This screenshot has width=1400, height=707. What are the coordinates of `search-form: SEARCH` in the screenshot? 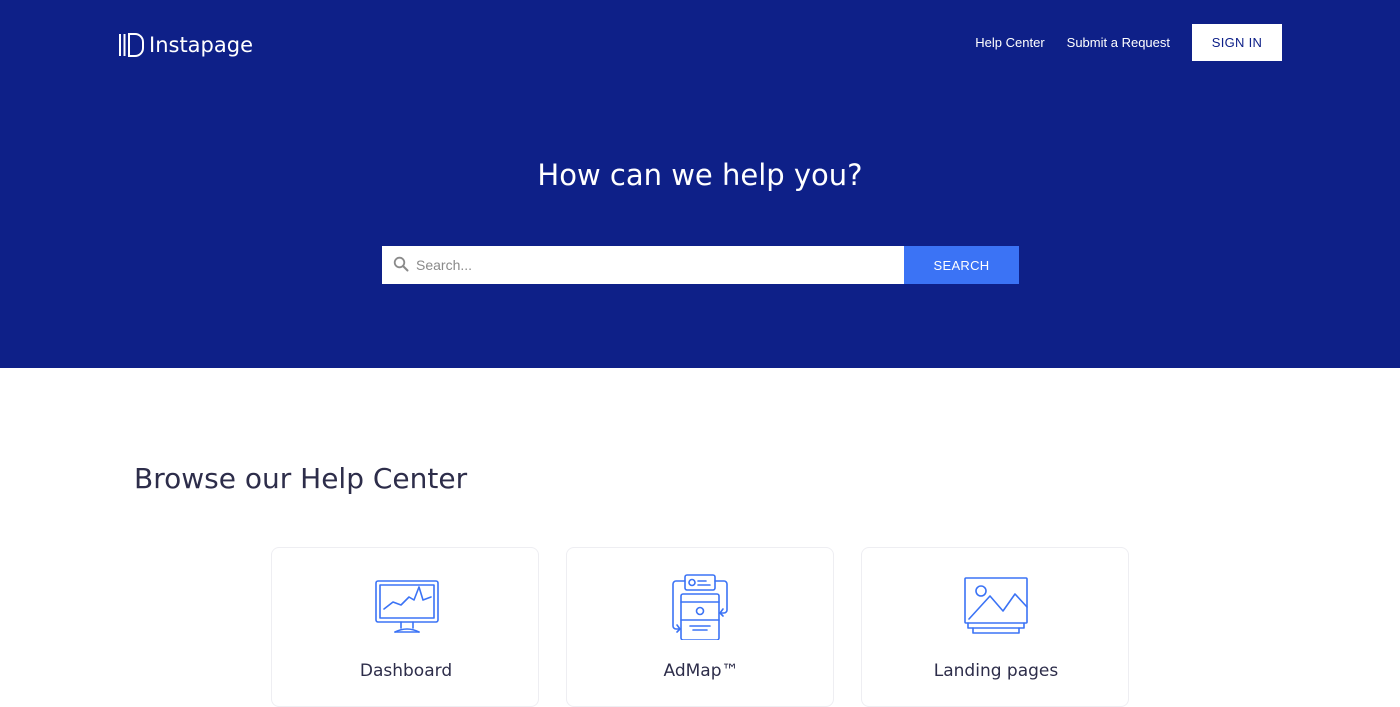 It's located at (700, 265).